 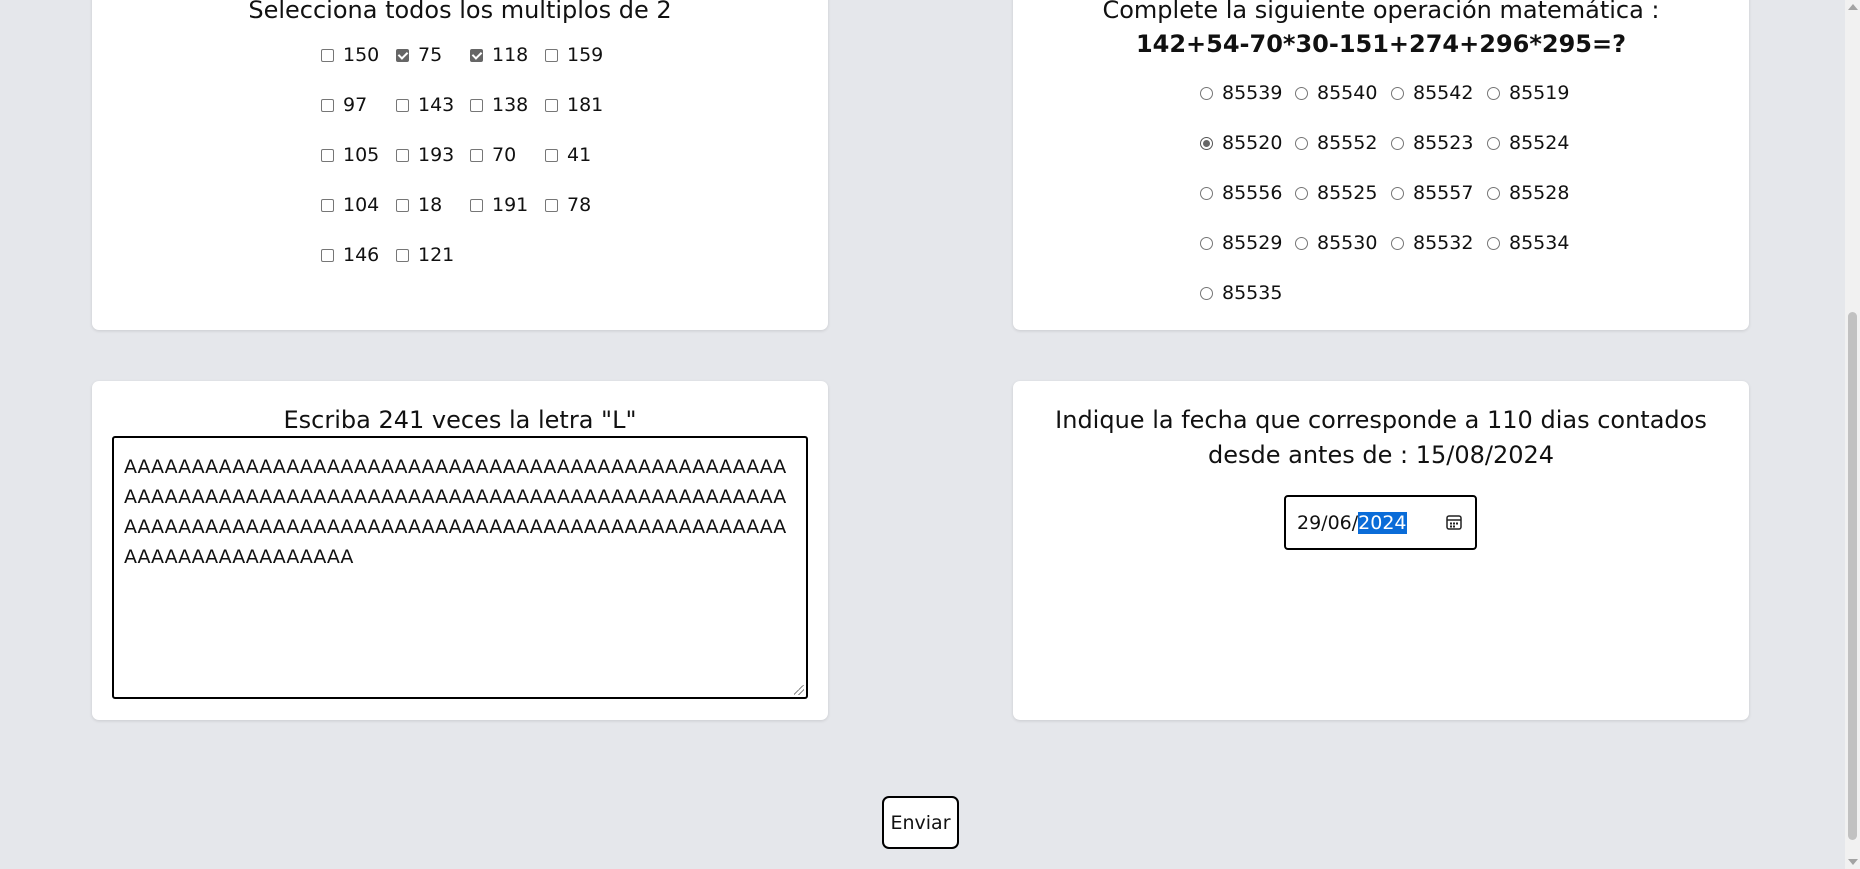 What do you see at coordinates (432, 255) in the screenshot?
I see `multiple-option: 121` at bounding box center [432, 255].